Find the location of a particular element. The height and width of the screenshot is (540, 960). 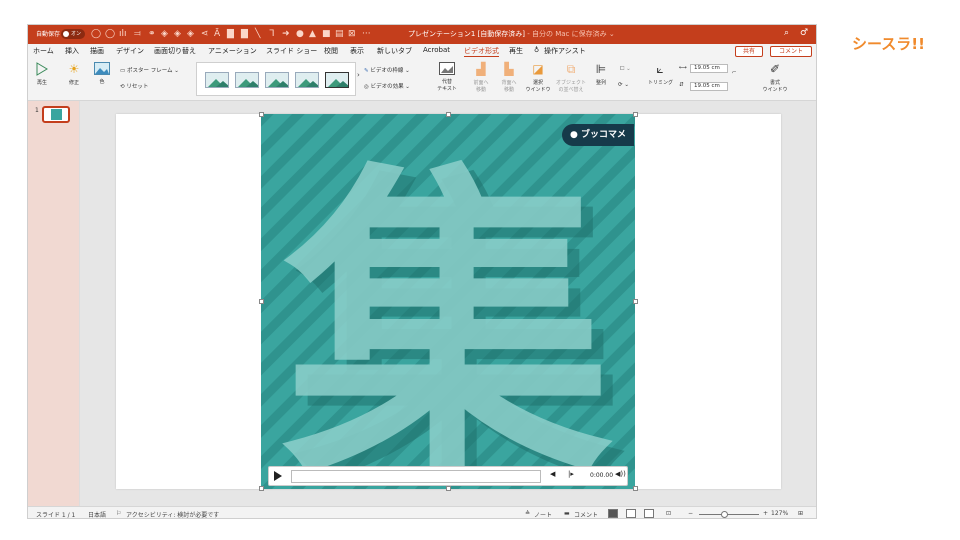

correct-button: ☀ 修正 is located at coordinates (74, 74).